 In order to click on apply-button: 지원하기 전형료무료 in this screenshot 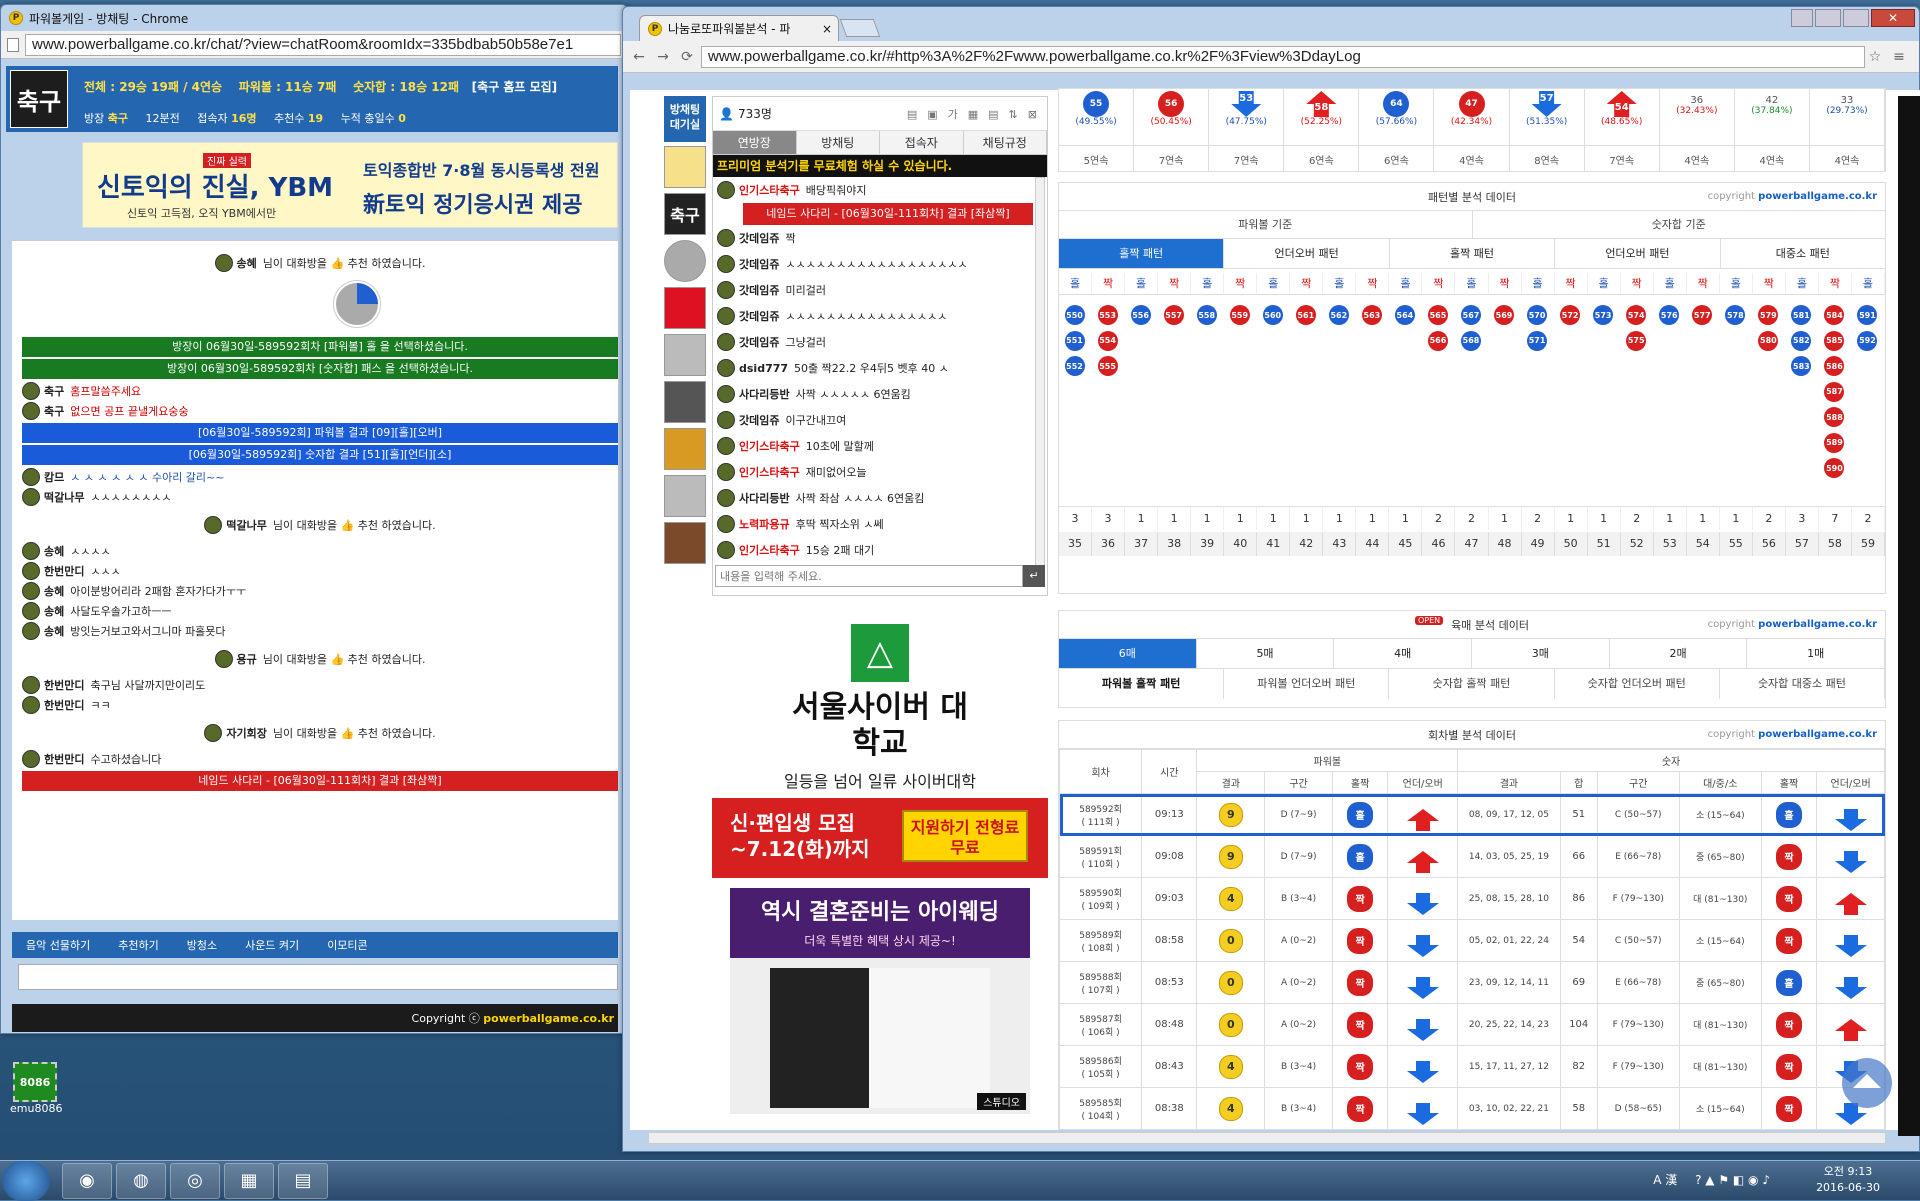, I will do `click(965, 836)`.